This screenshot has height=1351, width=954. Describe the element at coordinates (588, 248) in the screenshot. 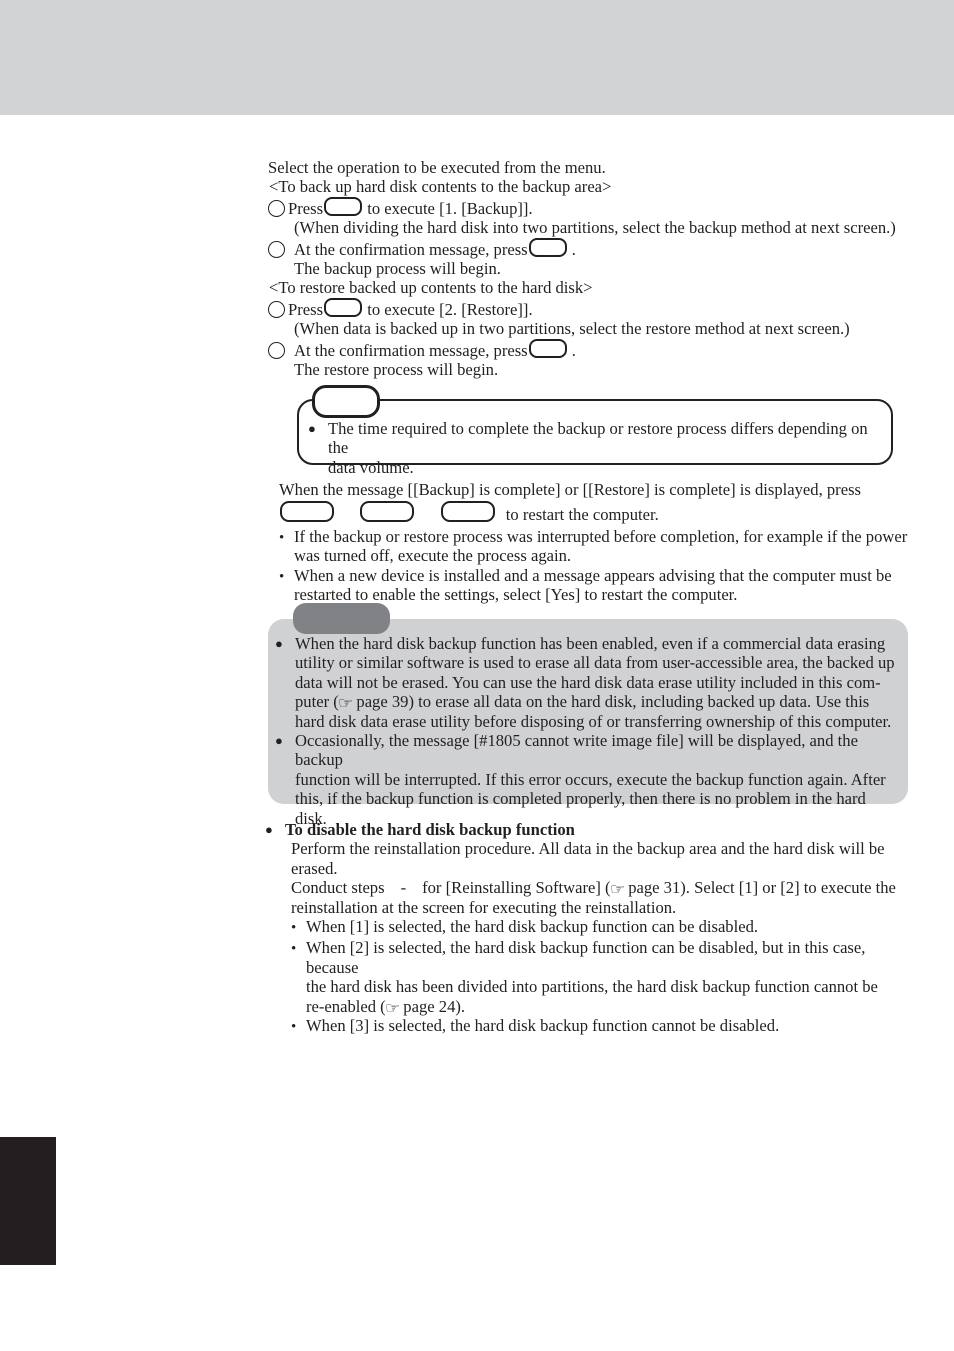

I see `backup-step-2: At the confirmation message, press .` at that location.